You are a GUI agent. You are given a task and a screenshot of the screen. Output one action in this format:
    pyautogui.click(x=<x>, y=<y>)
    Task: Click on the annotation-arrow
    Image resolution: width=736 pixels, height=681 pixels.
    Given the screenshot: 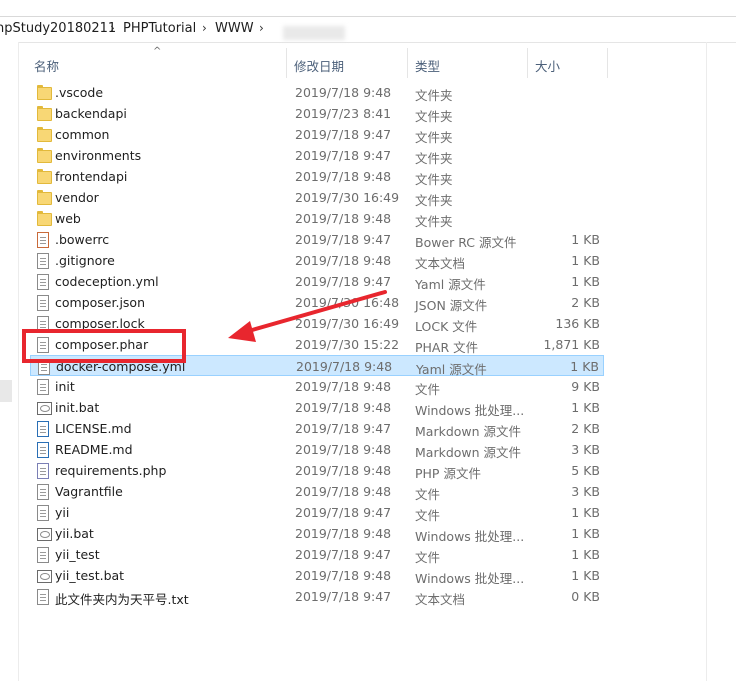 What is the action you would take?
    pyautogui.click(x=307, y=316)
    